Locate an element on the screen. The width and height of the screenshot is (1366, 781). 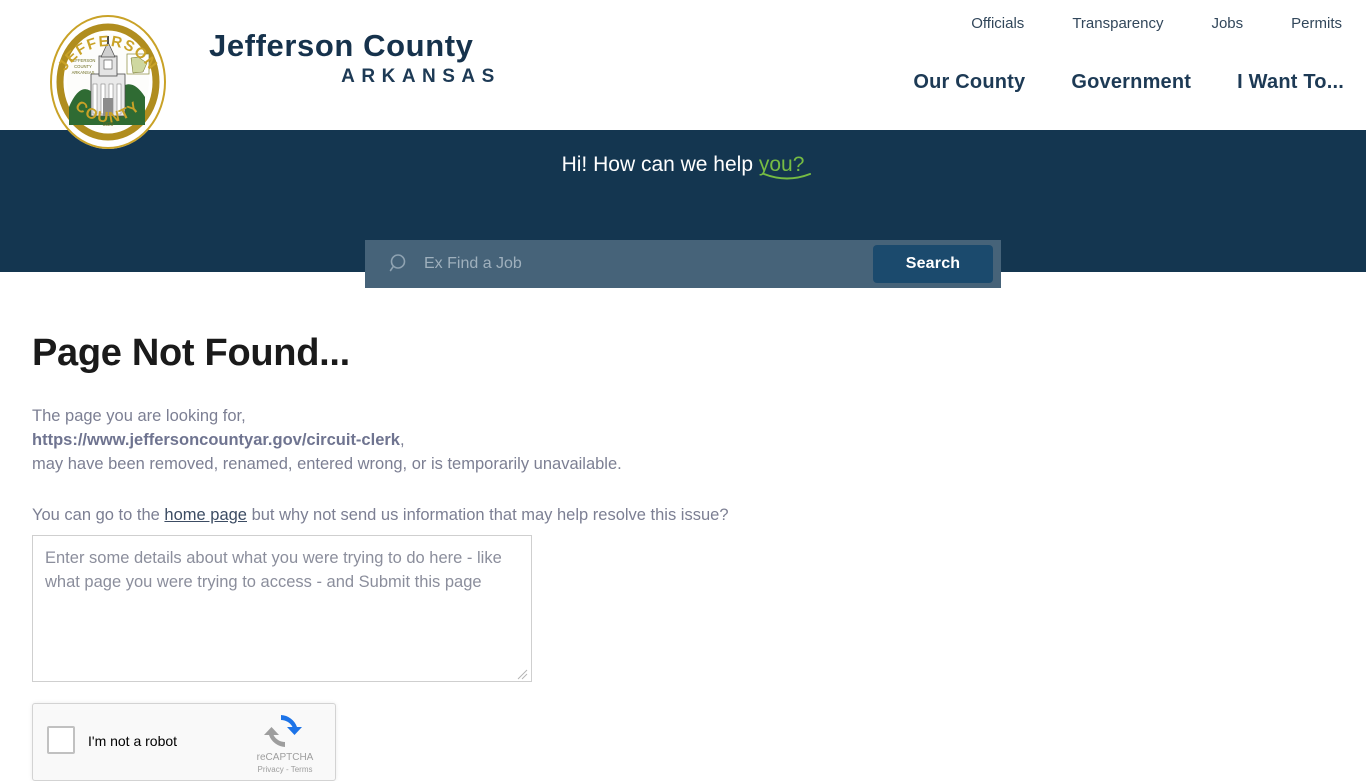
not-found-line1: The page you are looking for, is located at coordinates (139, 416).